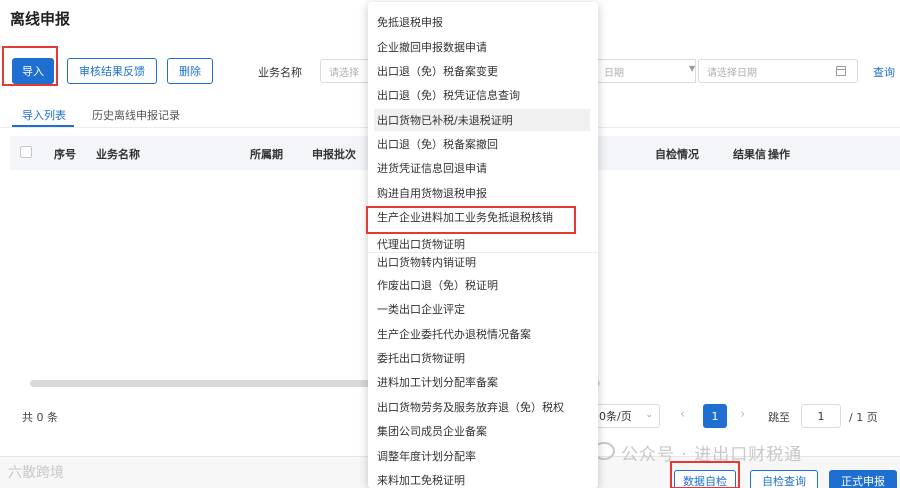  What do you see at coordinates (36, 473) in the screenshot?
I see `brand-watermark: 六散跨境` at bounding box center [36, 473].